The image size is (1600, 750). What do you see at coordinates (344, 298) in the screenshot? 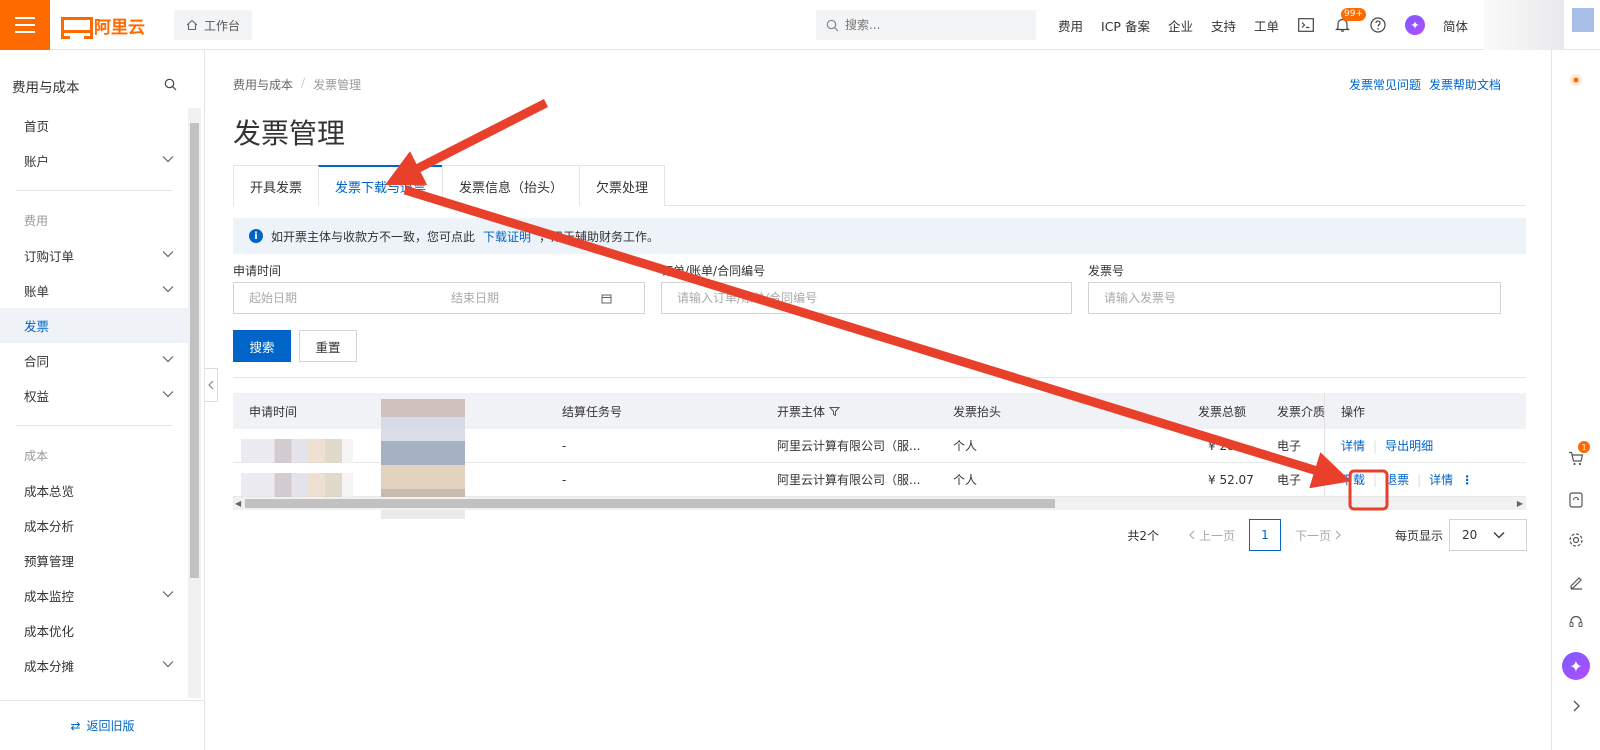
I see `start-date-input` at bounding box center [344, 298].